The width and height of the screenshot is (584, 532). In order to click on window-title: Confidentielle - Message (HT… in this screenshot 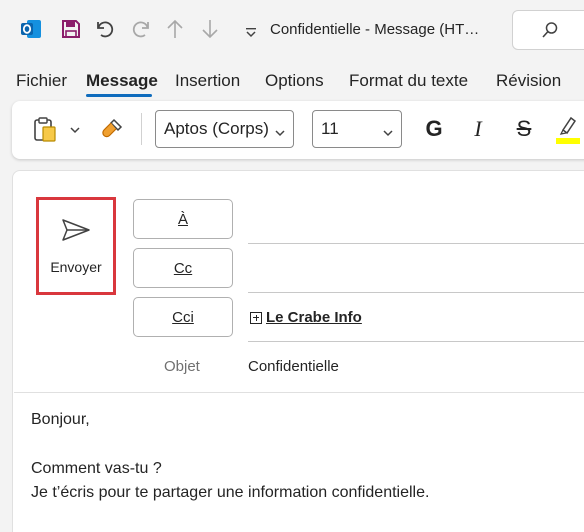, I will do `click(375, 29)`.